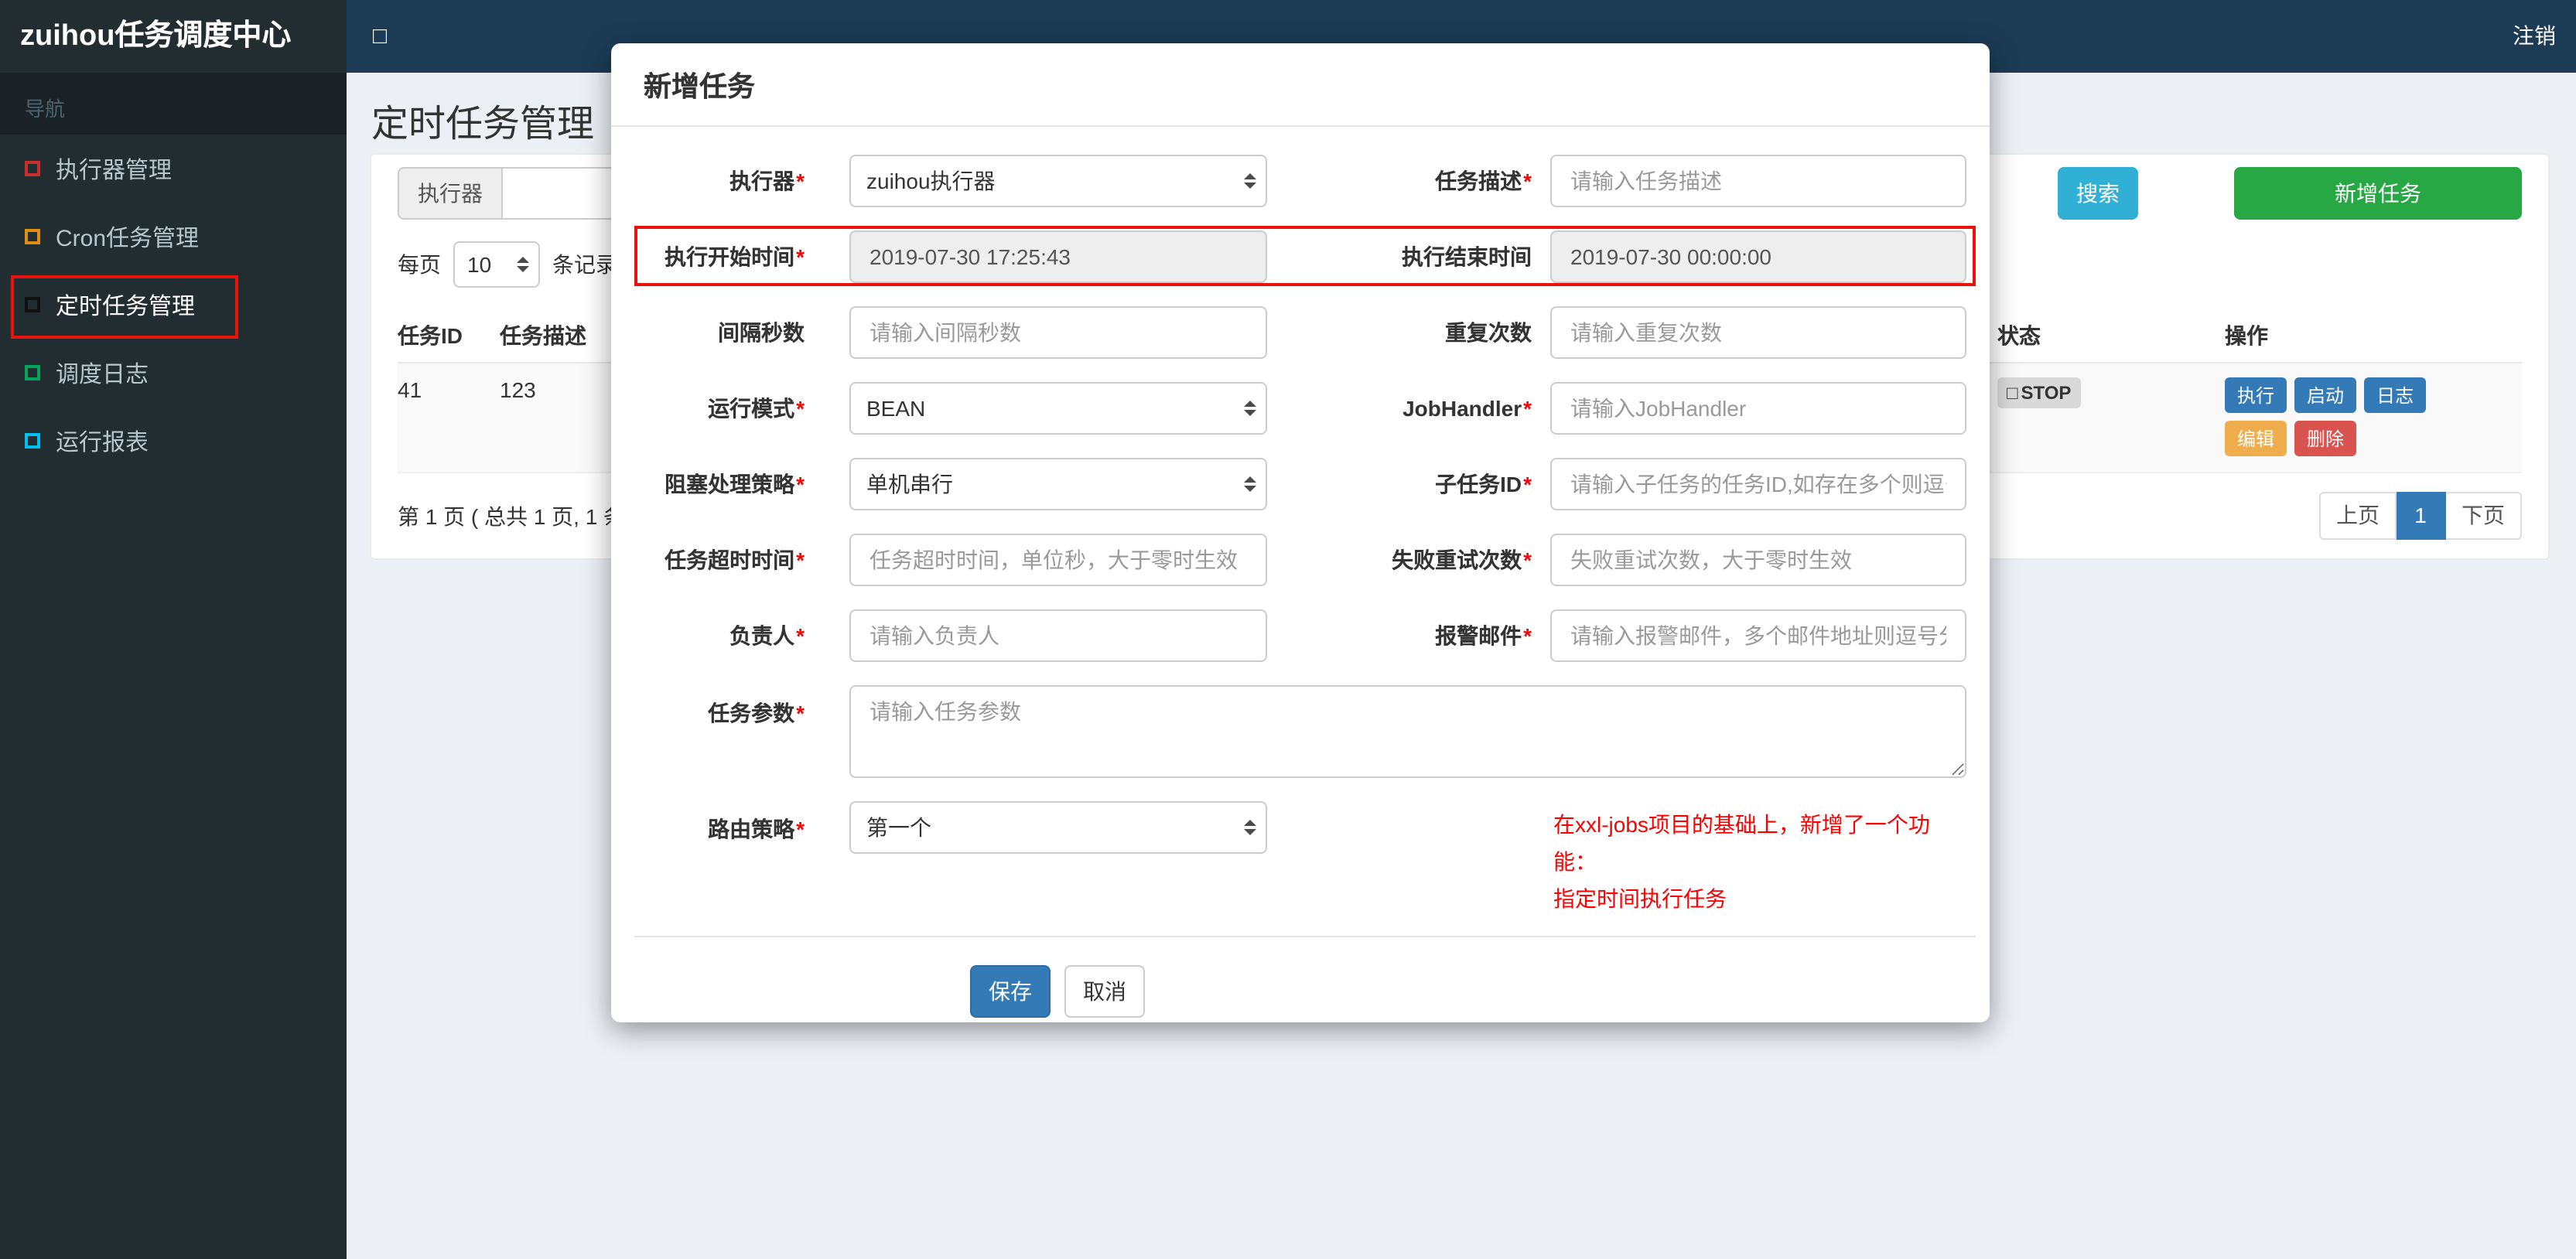 The image size is (2576, 1259). I want to click on col-header-status: 状态, so click(2019, 336).